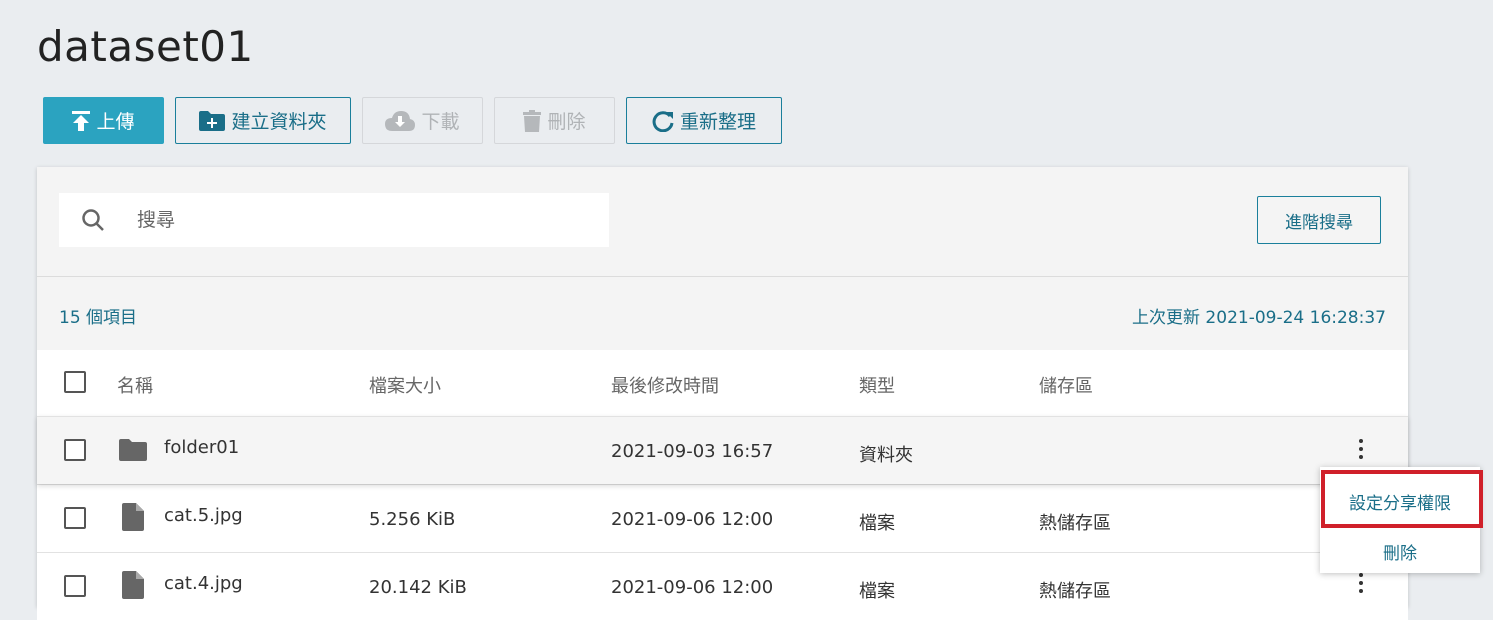 Image resolution: width=1493 pixels, height=620 pixels. Describe the element at coordinates (203, 583) in the screenshot. I see `file-name: cat.4.jpg` at that location.